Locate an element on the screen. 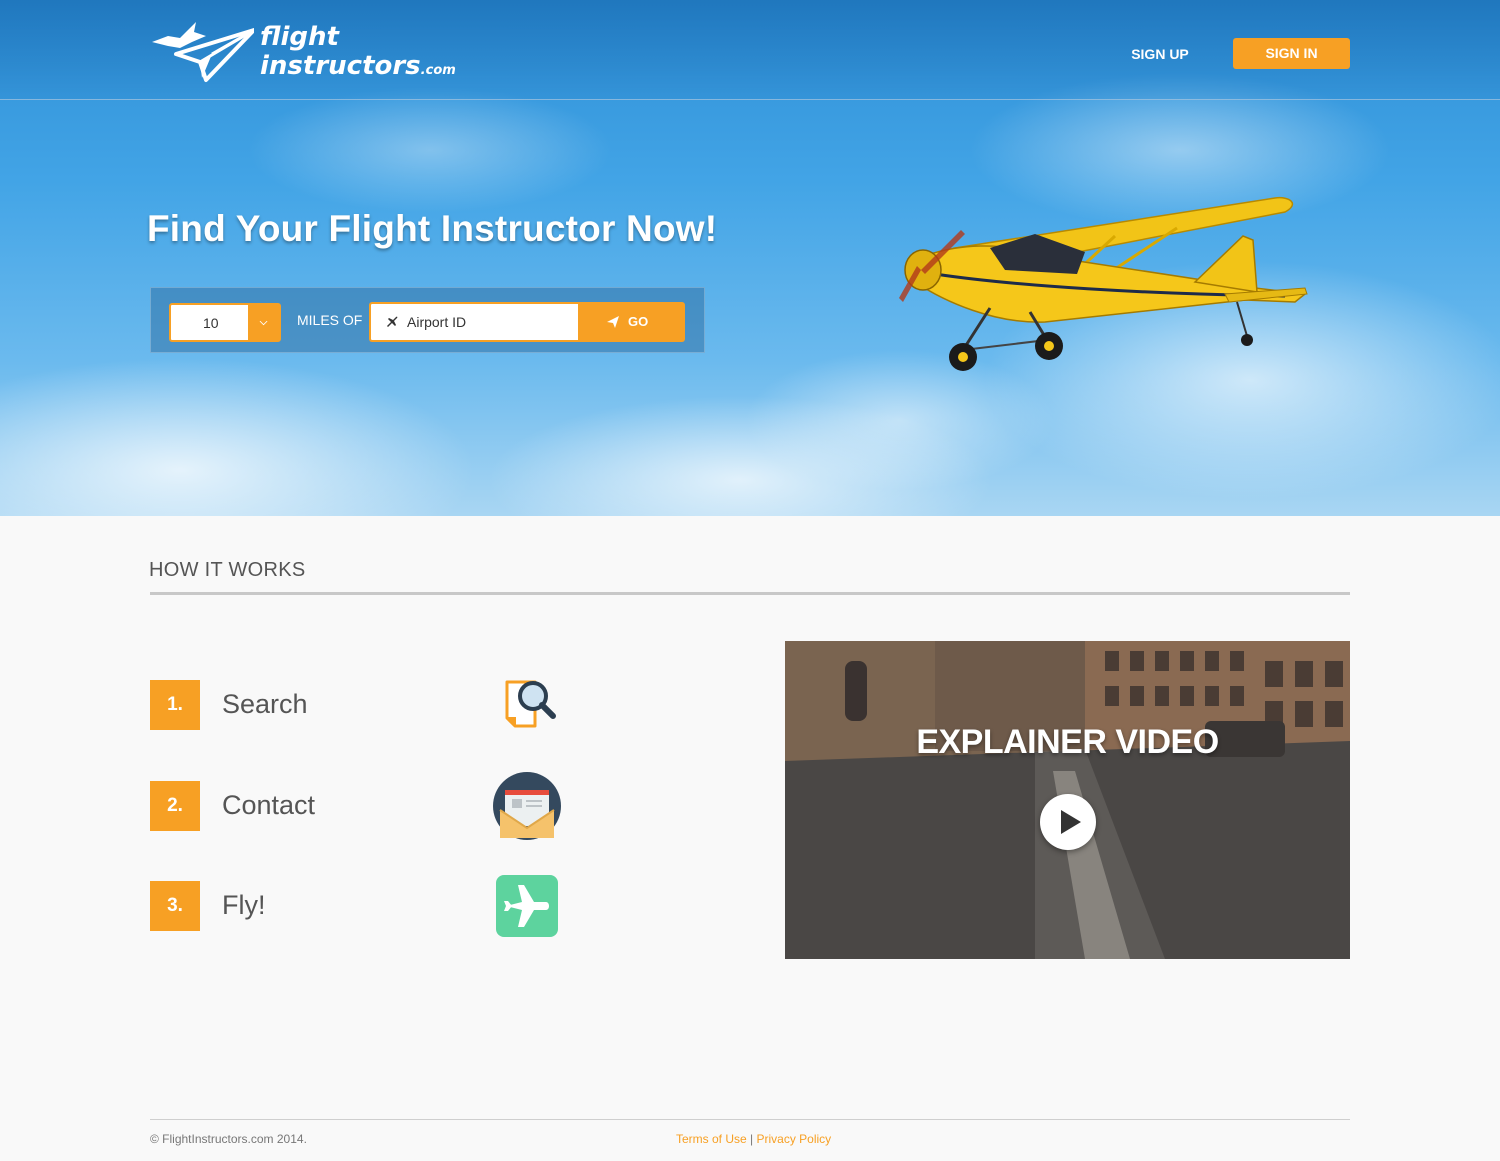 The width and height of the screenshot is (1500, 1161). footer-links: Terms of Use | Privacy Policy is located at coordinates (753, 1139).